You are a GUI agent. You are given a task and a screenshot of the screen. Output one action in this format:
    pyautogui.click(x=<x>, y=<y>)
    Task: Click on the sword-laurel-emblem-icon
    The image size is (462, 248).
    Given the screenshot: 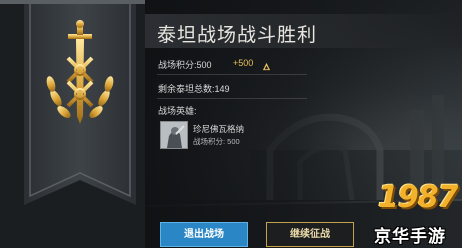 What is the action you would take?
    pyautogui.click(x=80, y=72)
    